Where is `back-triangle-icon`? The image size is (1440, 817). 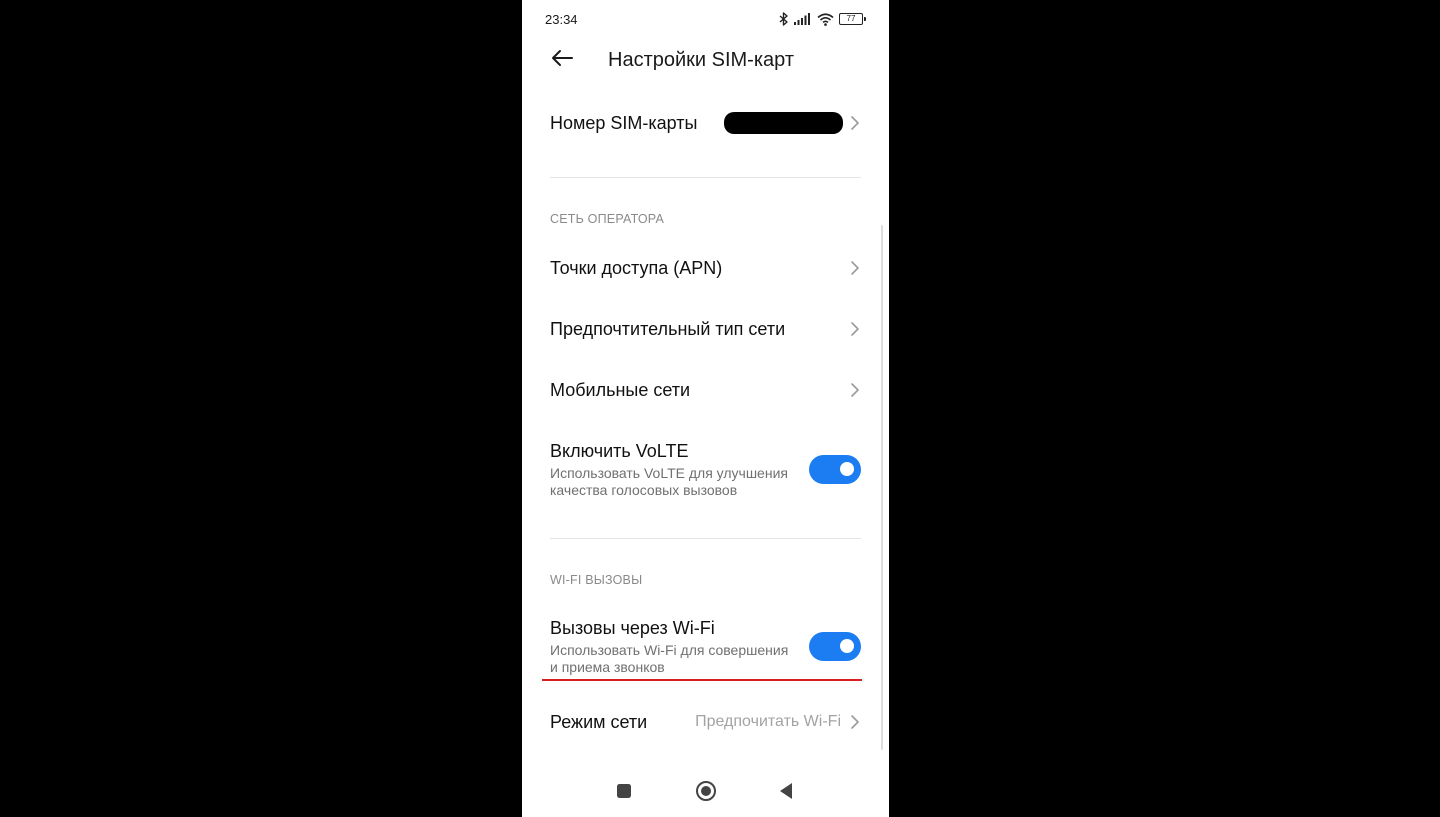 back-triangle-icon is located at coordinates (786, 793).